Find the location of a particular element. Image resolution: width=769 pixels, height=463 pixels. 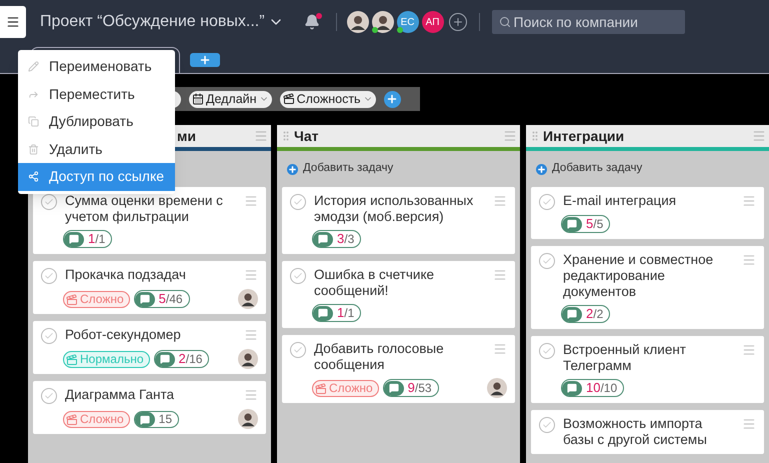

add-member-button is located at coordinates (457, 22).